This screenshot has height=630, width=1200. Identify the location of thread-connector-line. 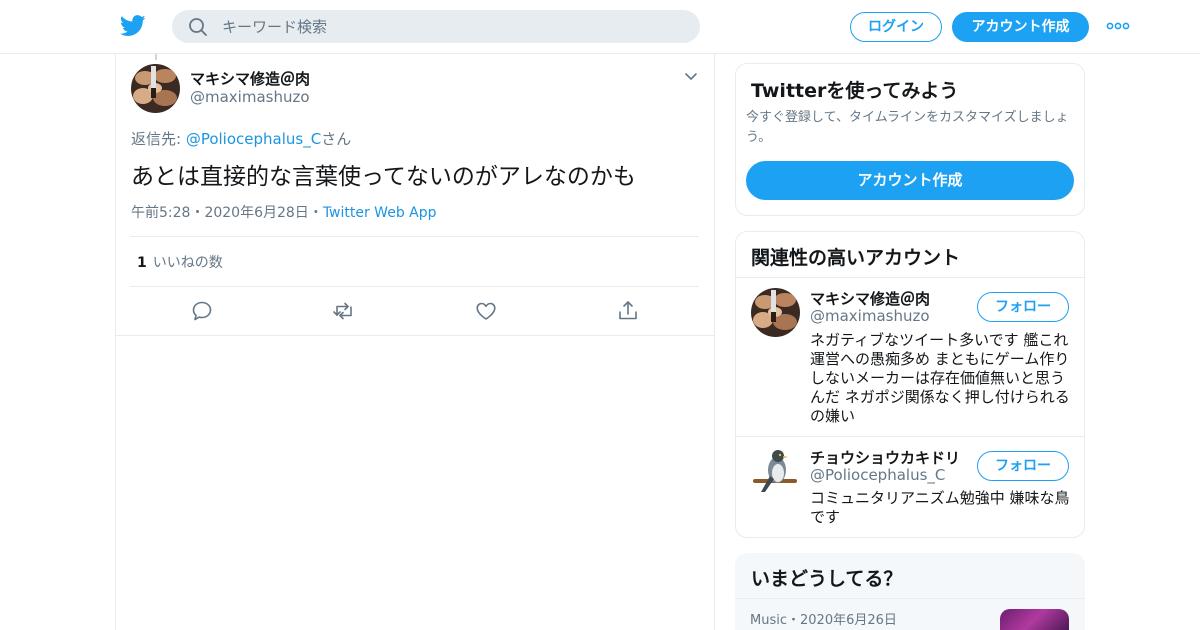
(156, 57).